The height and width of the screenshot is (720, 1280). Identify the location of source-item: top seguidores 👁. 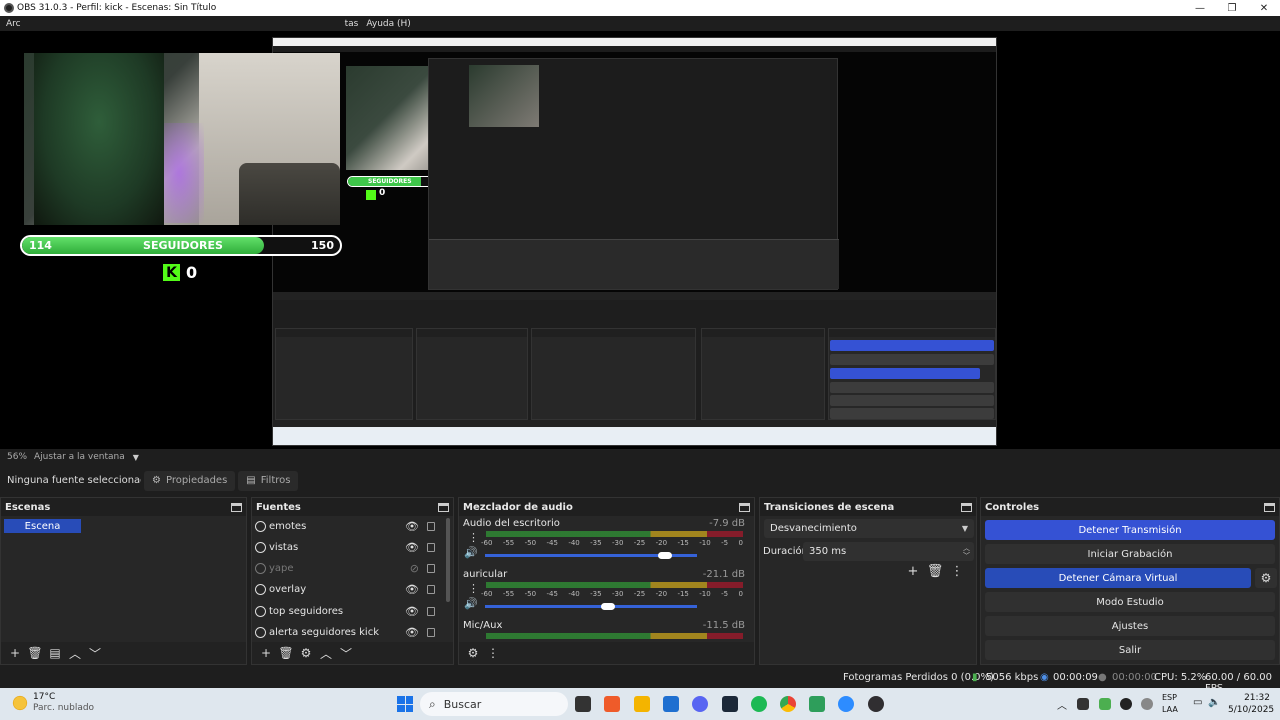
(349, 611).